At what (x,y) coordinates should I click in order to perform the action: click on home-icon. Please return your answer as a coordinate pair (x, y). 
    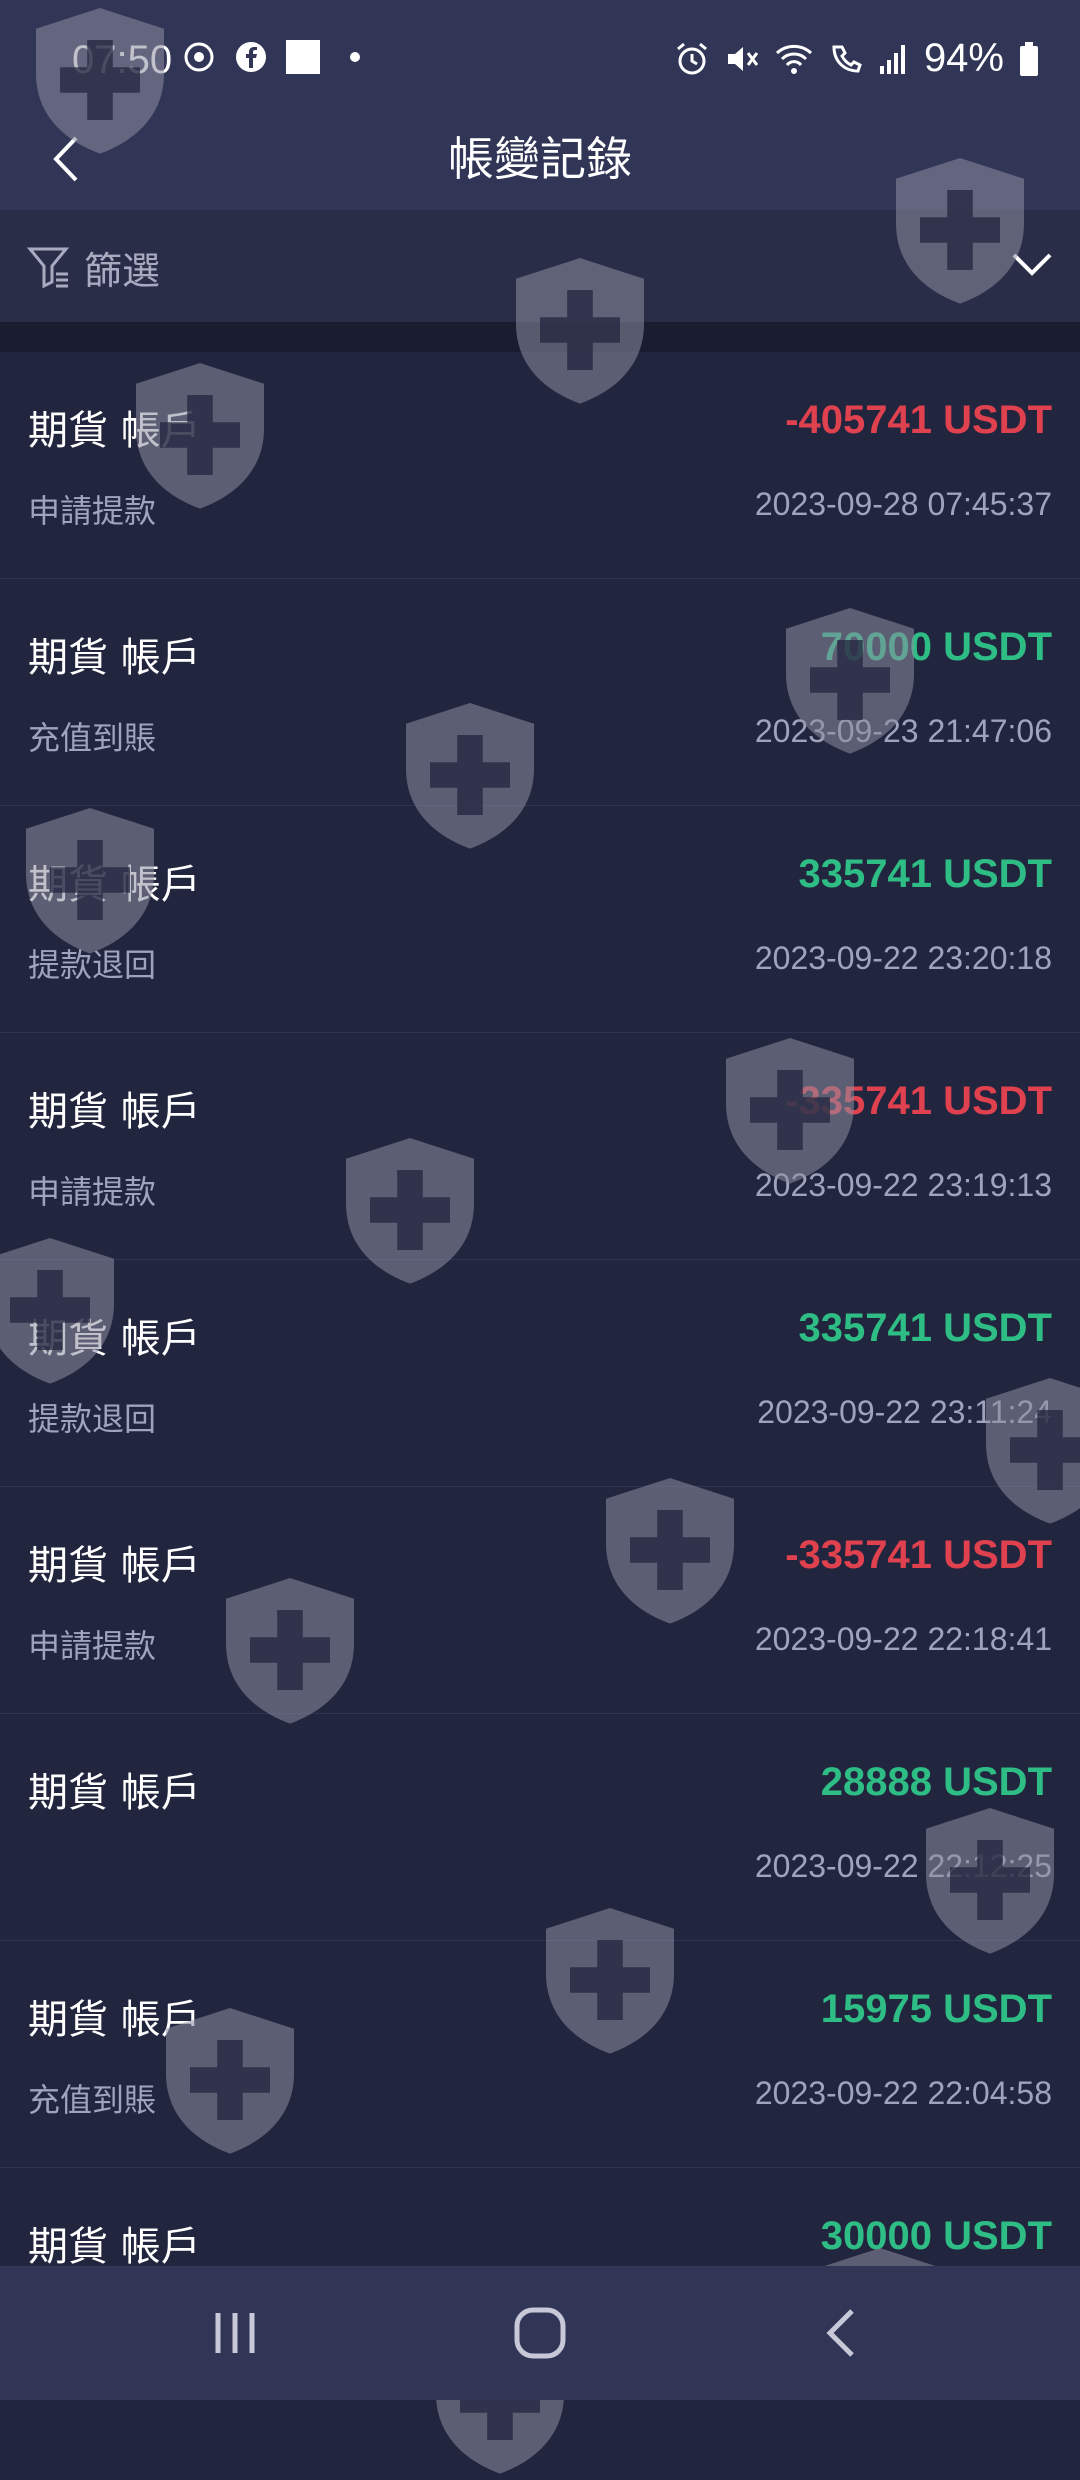
    Looking at the image, I should click on (540, 2333).